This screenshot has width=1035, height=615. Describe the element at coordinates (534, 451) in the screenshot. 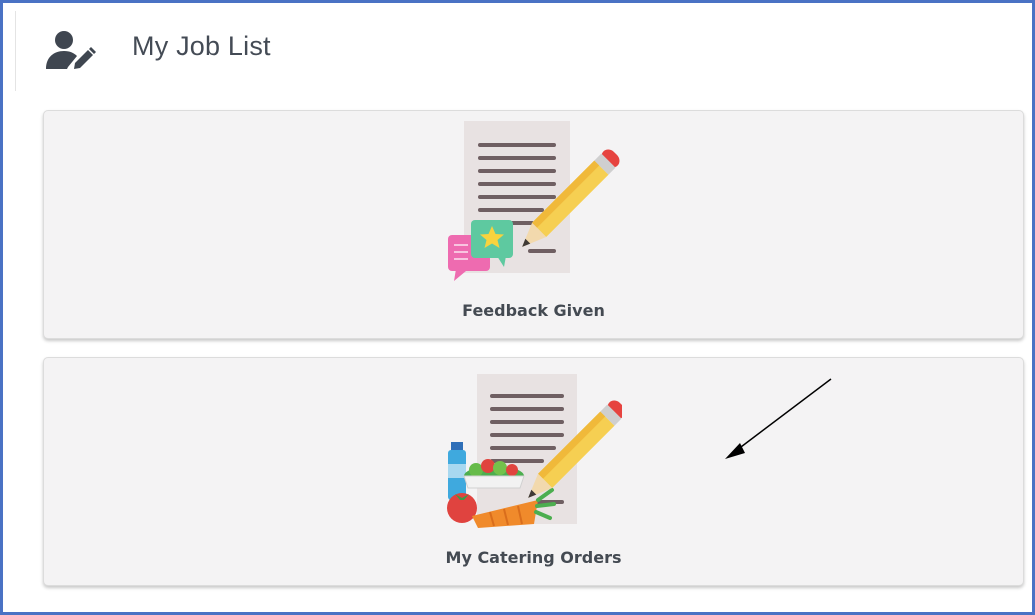

I see `catering-orders-icon` at that location.